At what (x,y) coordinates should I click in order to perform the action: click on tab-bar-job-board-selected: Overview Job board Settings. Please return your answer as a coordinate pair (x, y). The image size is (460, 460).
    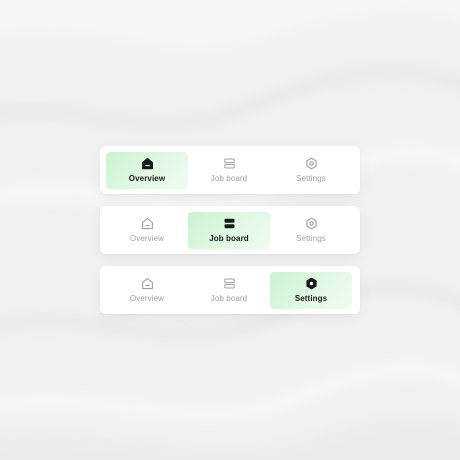
    Looking at the image, I should click on (230, 230).